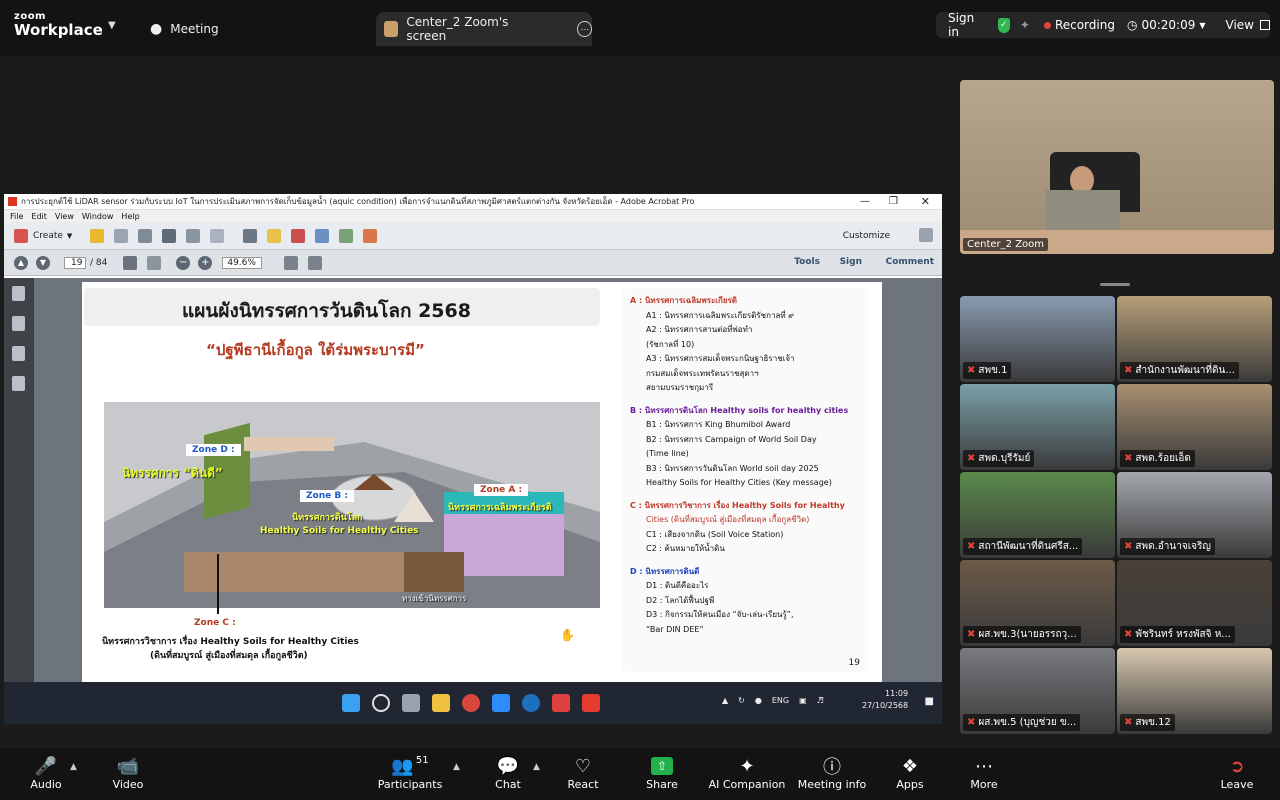 The width and height of the screenshot is (1280, 800). What do you see at coordinates (1237, 773) in the screenshot?
I see `leave-button: ➲ Leave` at bounding box center [1237, 773].